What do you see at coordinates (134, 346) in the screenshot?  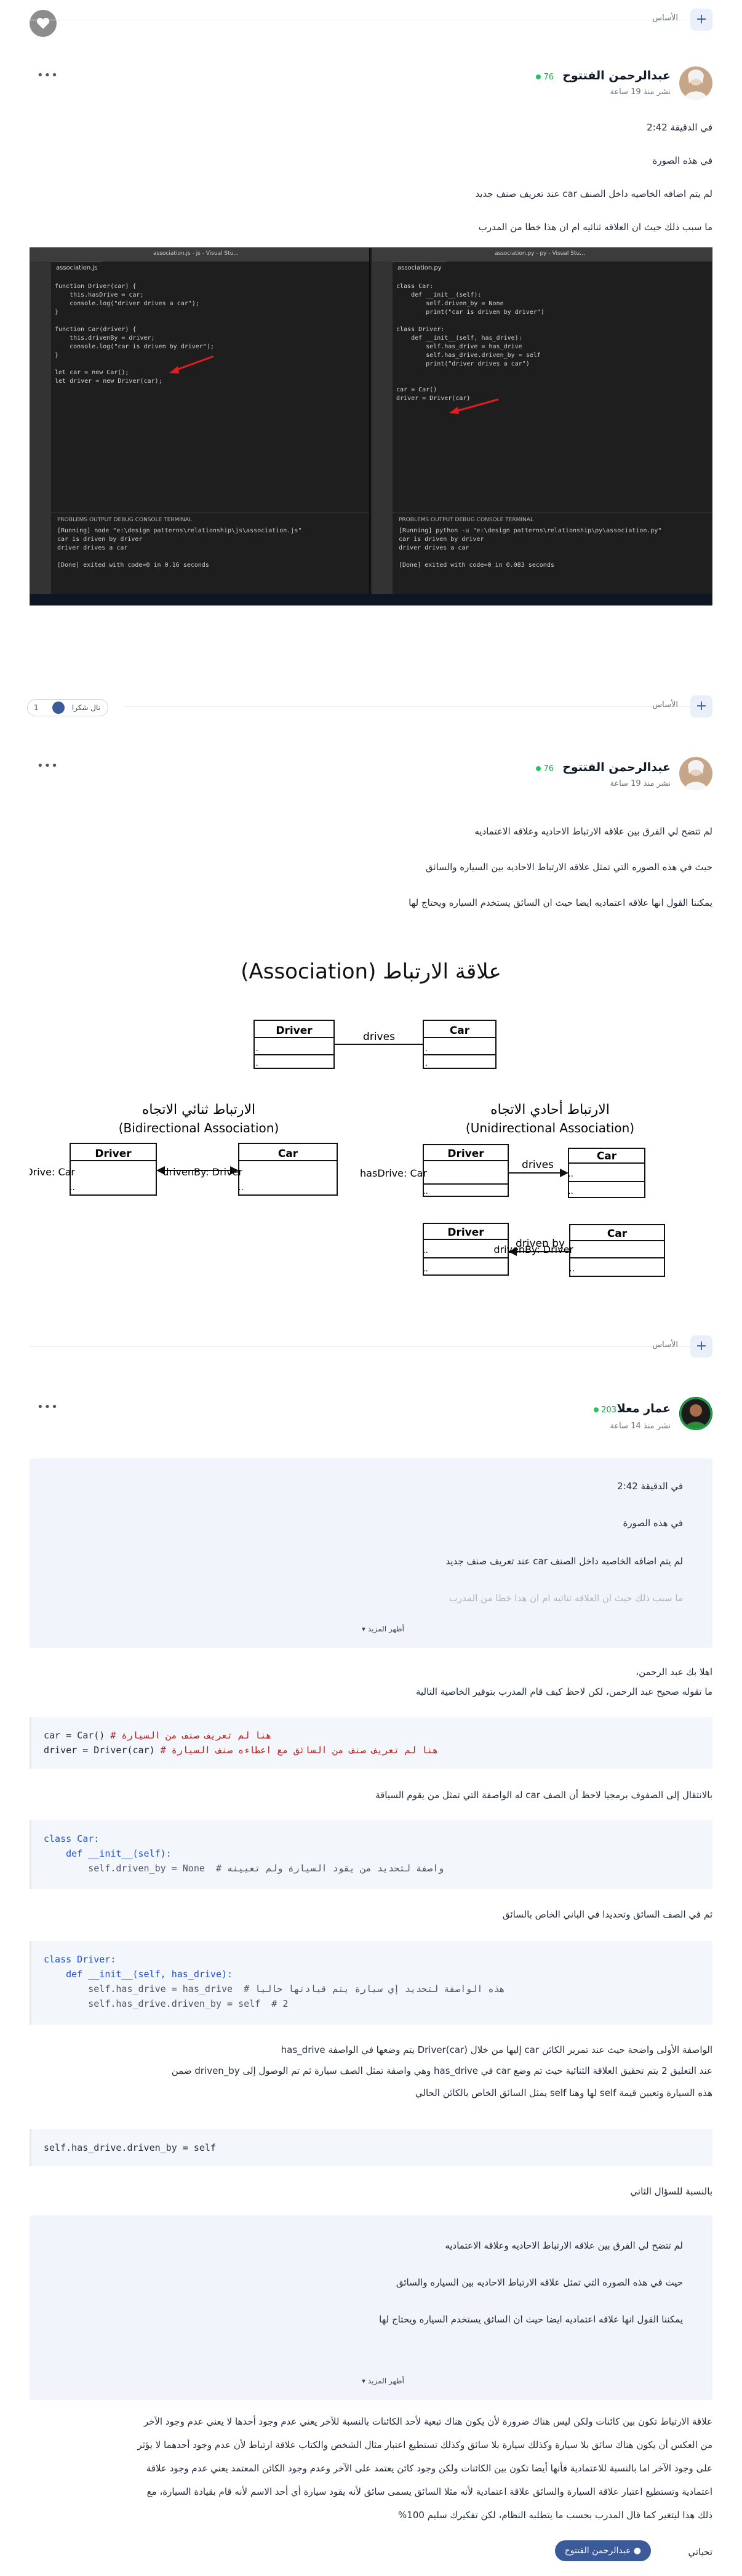 I see `vscode-code-line: console.log("car is driven by driver");` at bounding box center [134, 346].